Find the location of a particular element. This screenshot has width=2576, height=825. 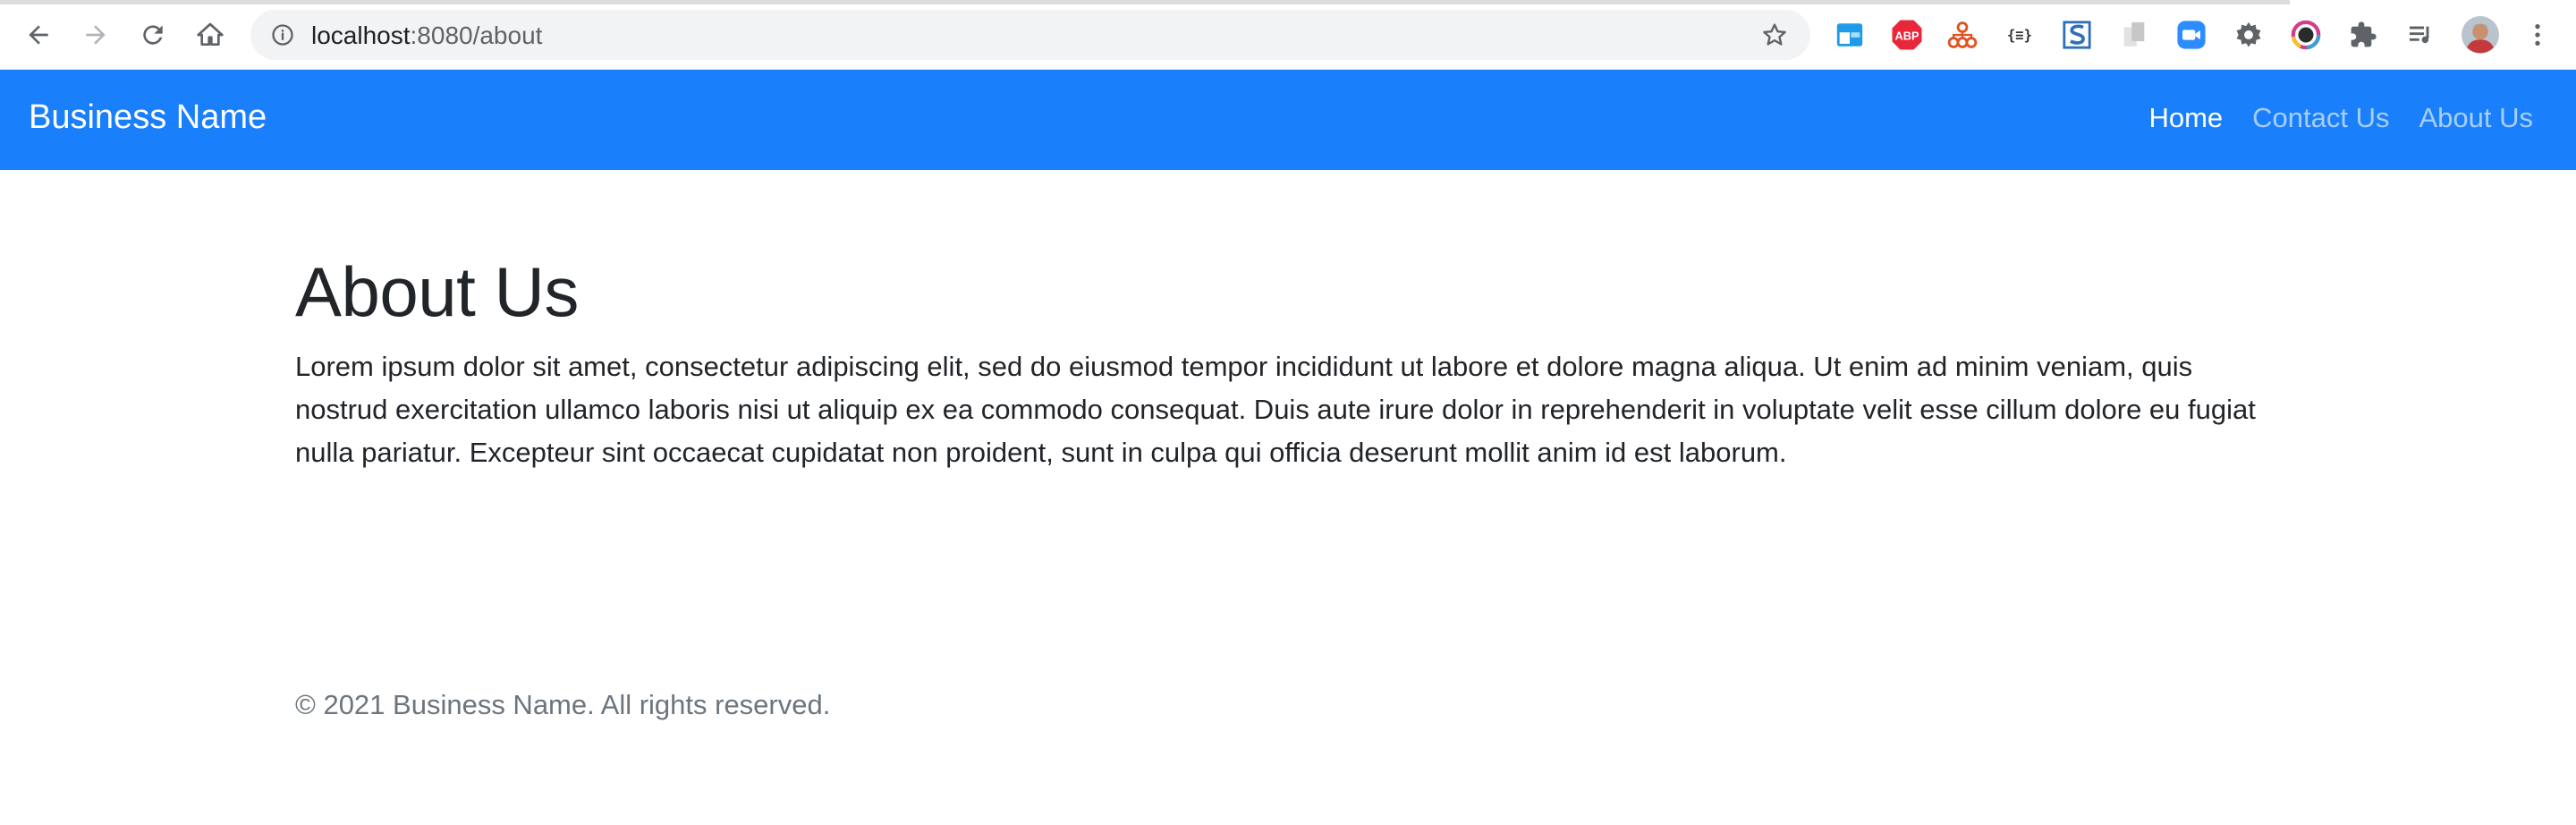

puzzle-icon is located at coordinates (2363, 35).